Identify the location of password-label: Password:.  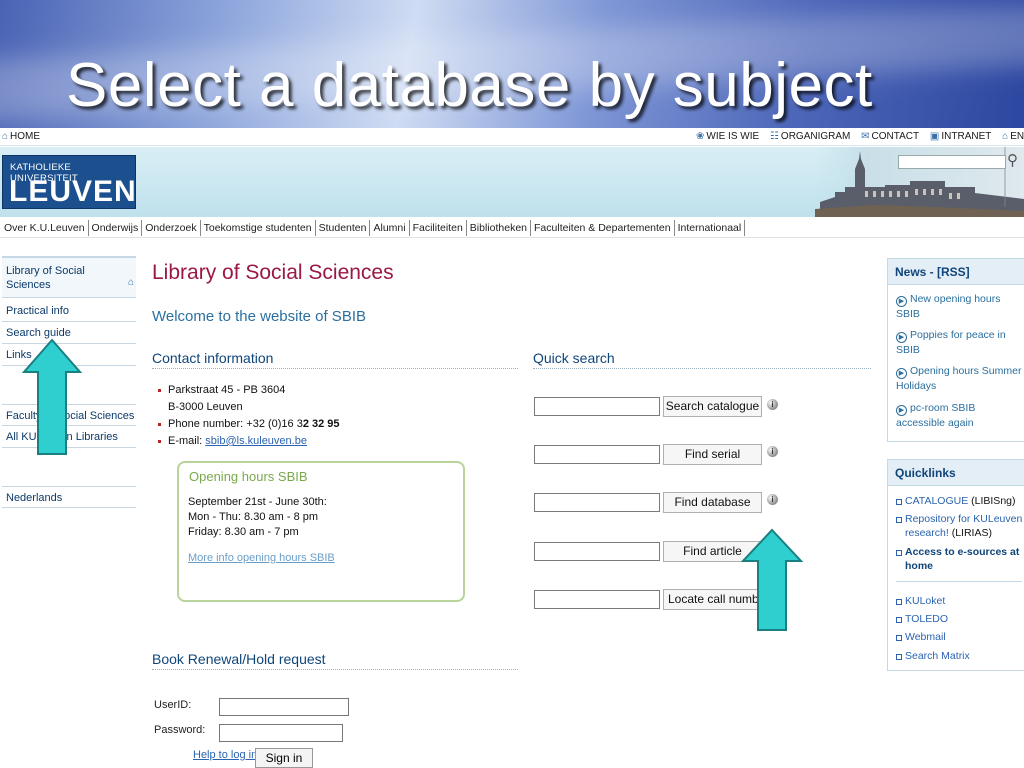
(180, 730).